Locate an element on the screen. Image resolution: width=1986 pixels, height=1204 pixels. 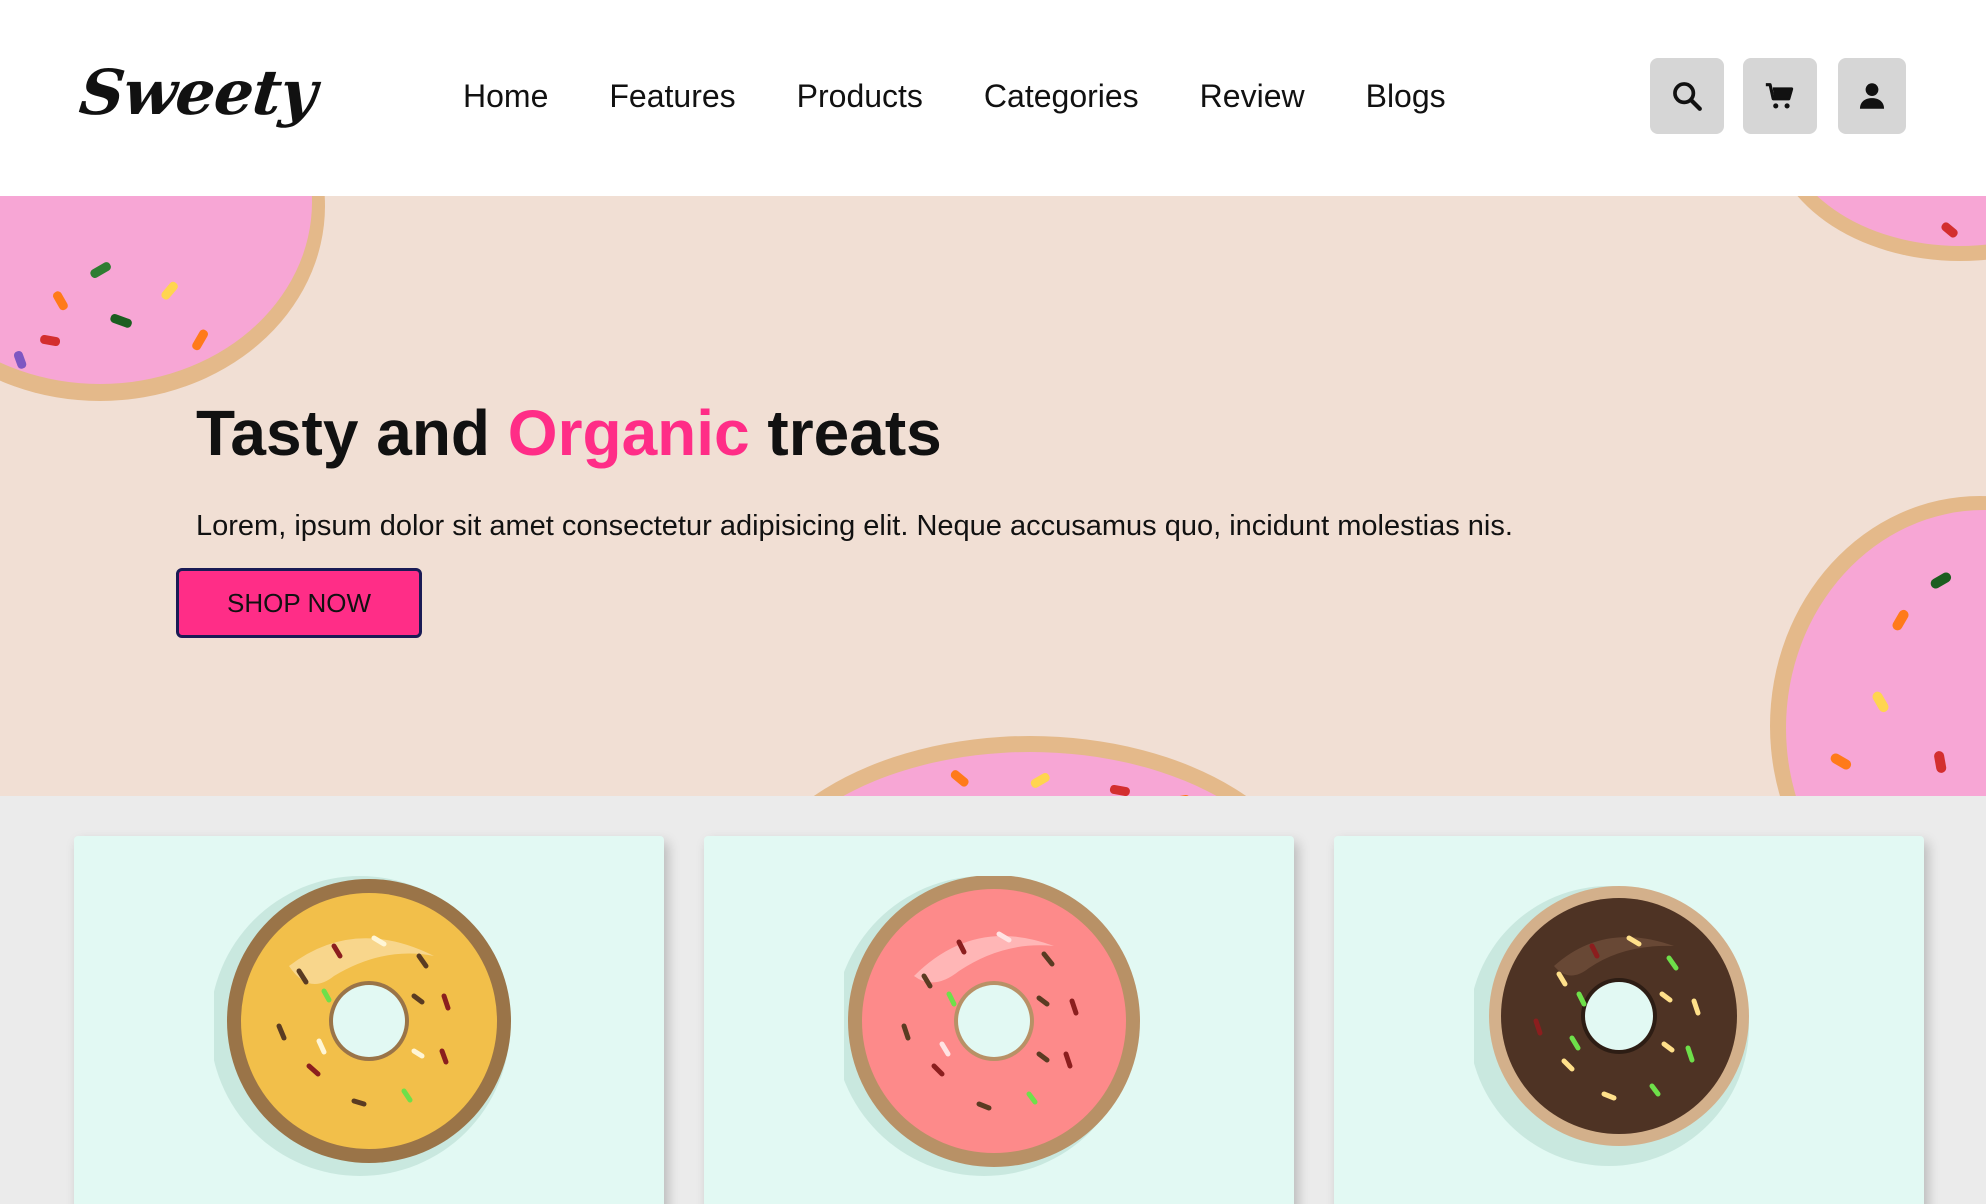
donut-pink-glaze-icon is located at coordinates (992, 1026).